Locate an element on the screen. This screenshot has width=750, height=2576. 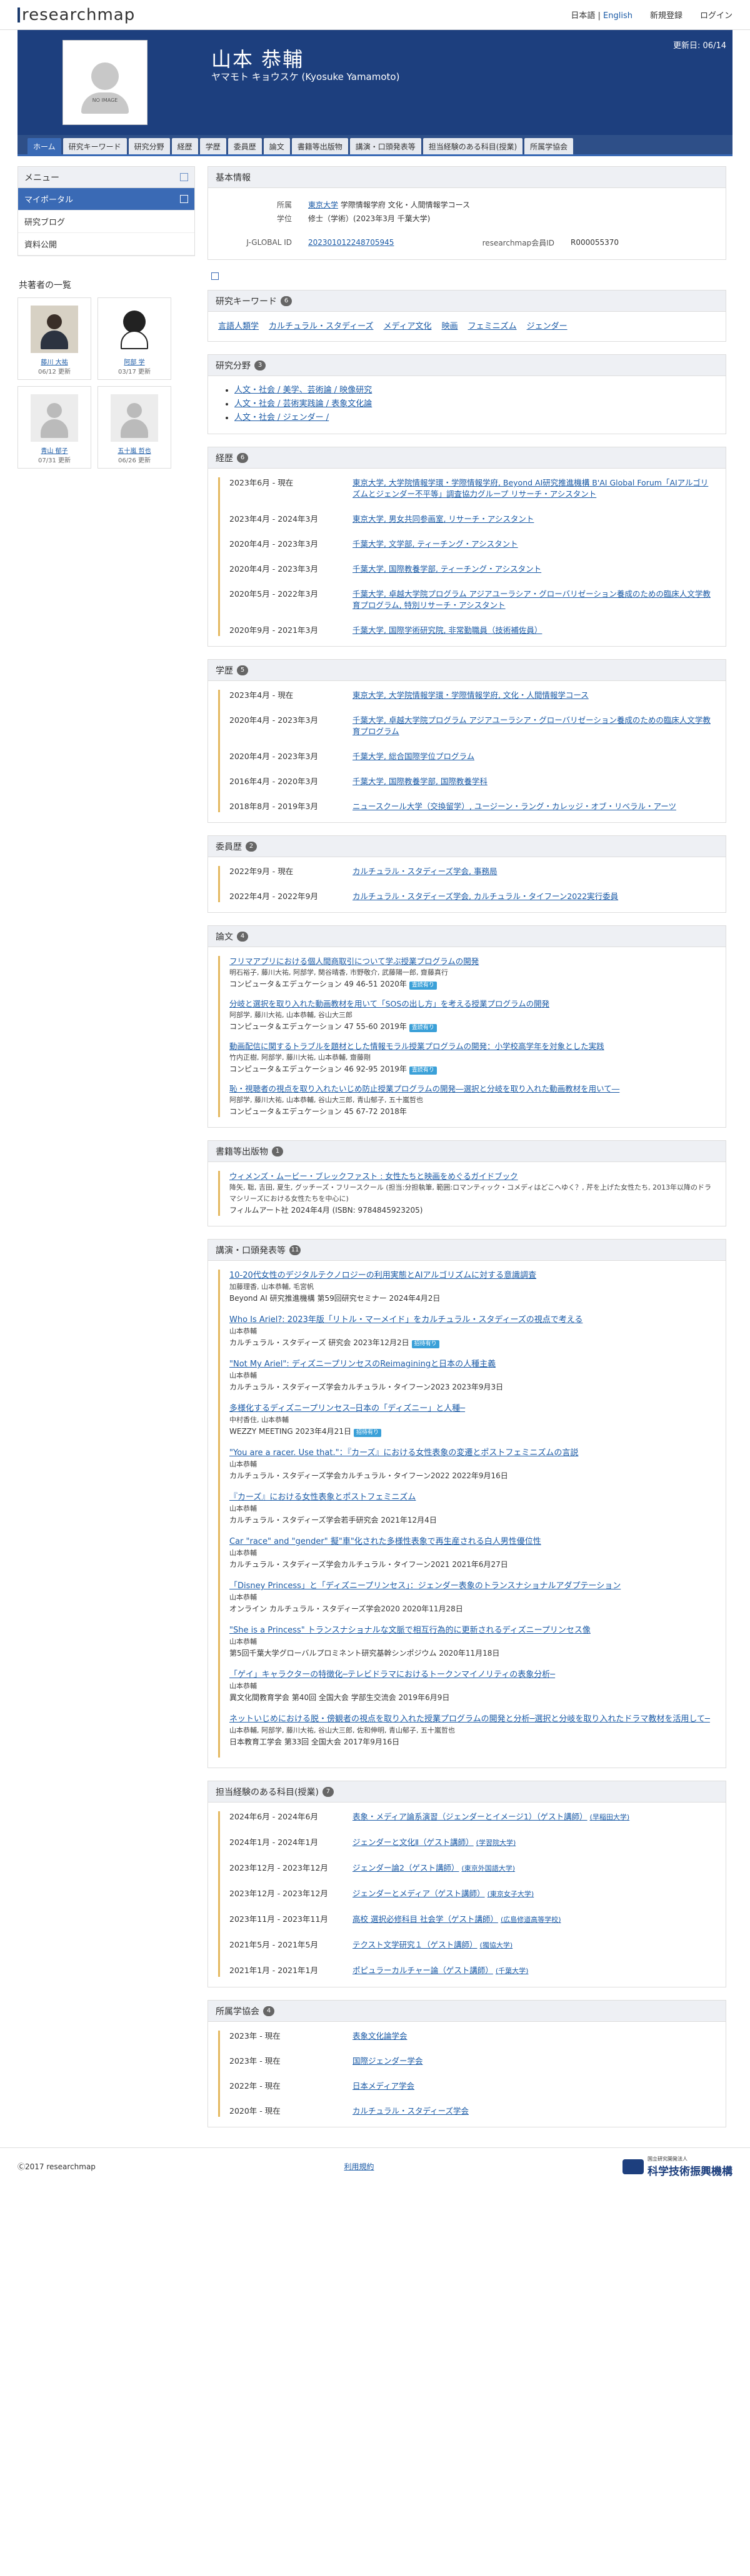
site-logo: researchmap is located at coordinates (76, 15).